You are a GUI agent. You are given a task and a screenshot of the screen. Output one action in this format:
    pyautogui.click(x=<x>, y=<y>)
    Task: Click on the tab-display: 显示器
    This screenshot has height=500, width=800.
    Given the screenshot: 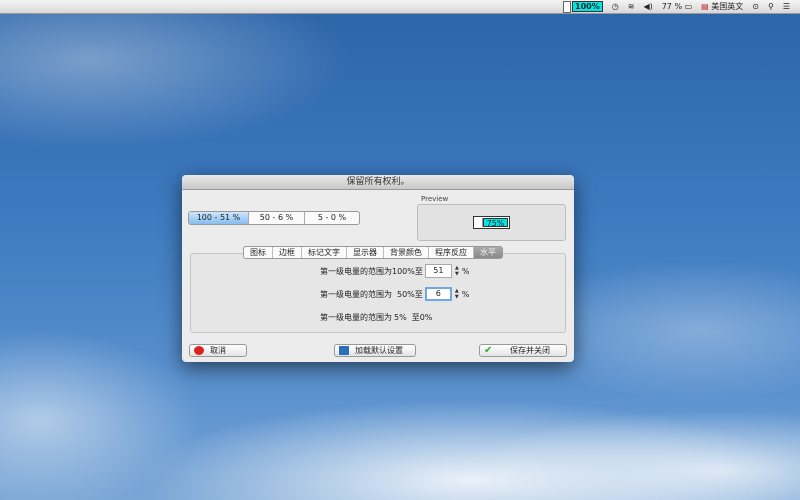 What is the action you would take?
    pyautogui.click(x=365, y=252)
    